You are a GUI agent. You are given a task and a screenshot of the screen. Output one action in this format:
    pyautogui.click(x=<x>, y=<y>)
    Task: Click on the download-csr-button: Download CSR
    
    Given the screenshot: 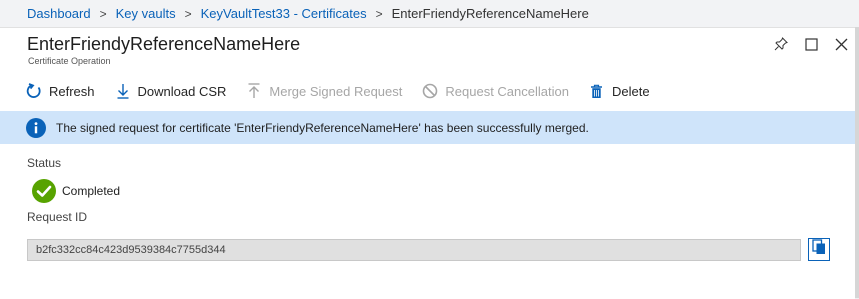 What is the action you would take?
    pyautogui.click(x=171, y=91)
    